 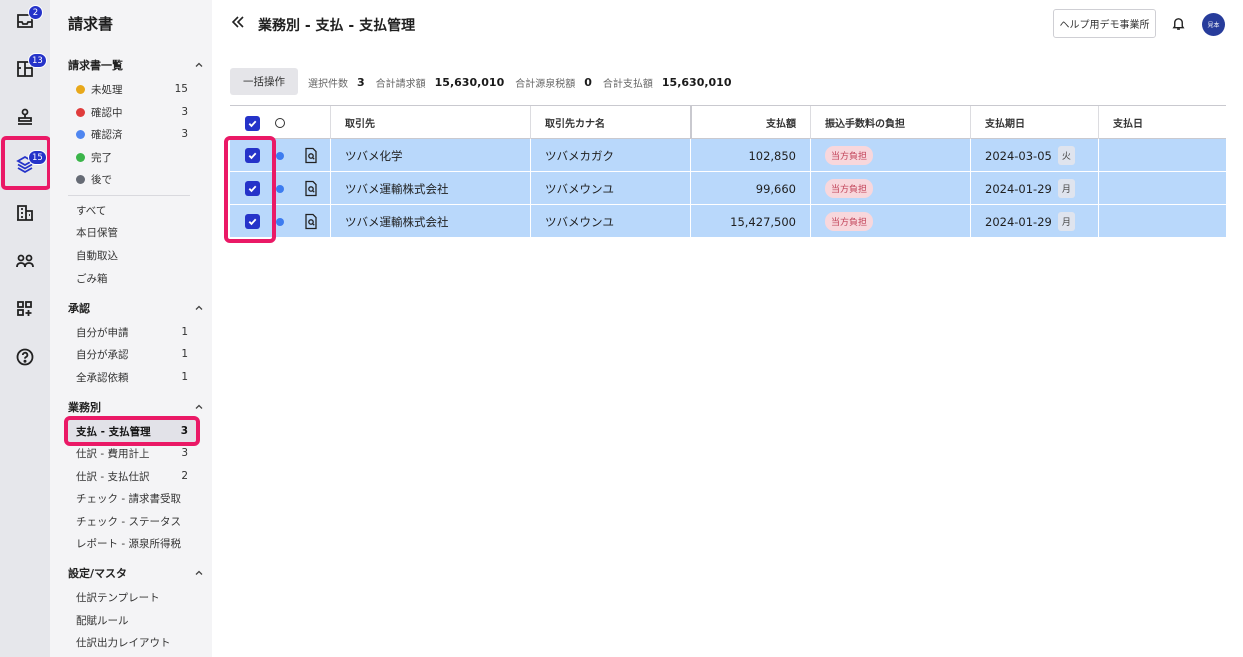 I want to click on rail-inbox: 2, so click(x=25, y=21).